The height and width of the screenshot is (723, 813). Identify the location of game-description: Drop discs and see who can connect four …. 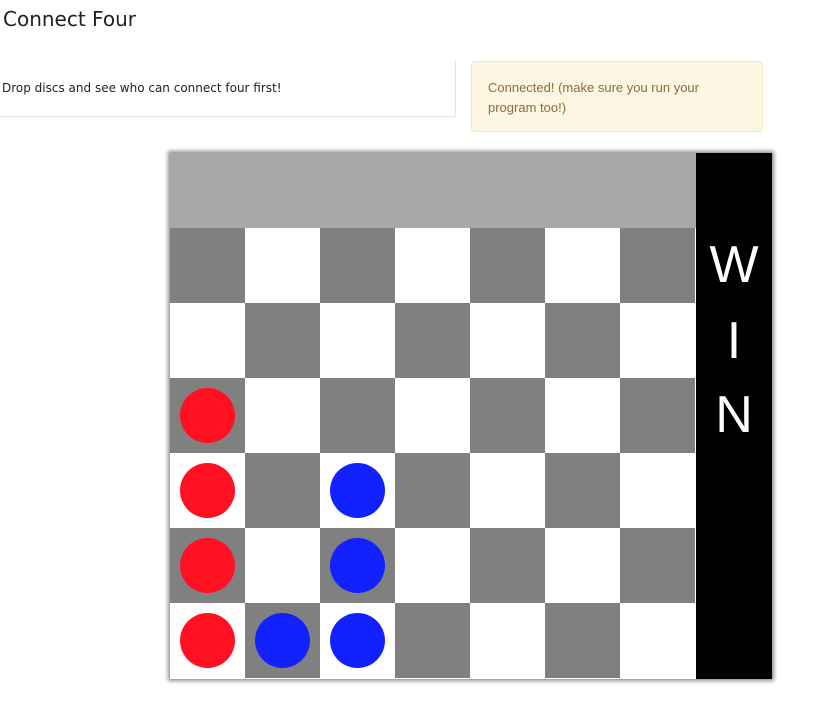
(142, 88).